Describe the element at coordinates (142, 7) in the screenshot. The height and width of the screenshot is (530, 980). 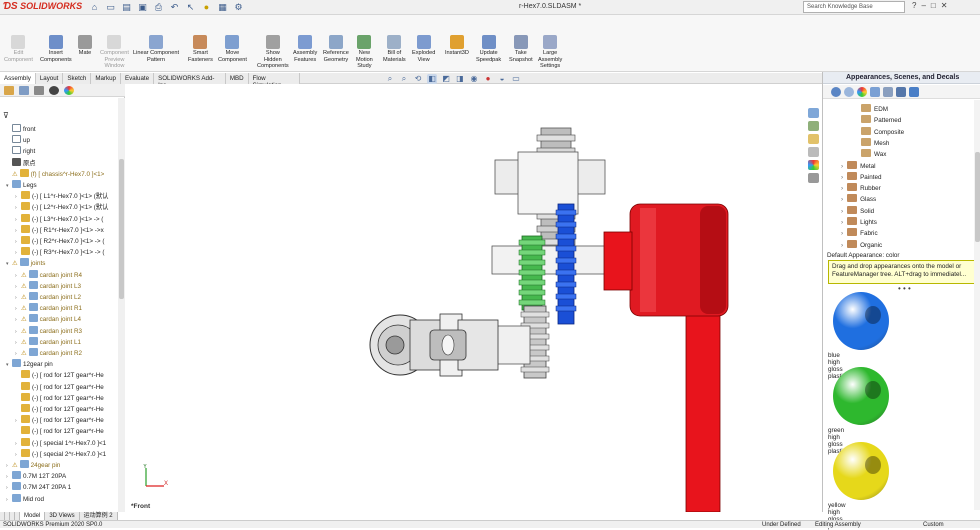
I see `save-icon: ▣` at that location.